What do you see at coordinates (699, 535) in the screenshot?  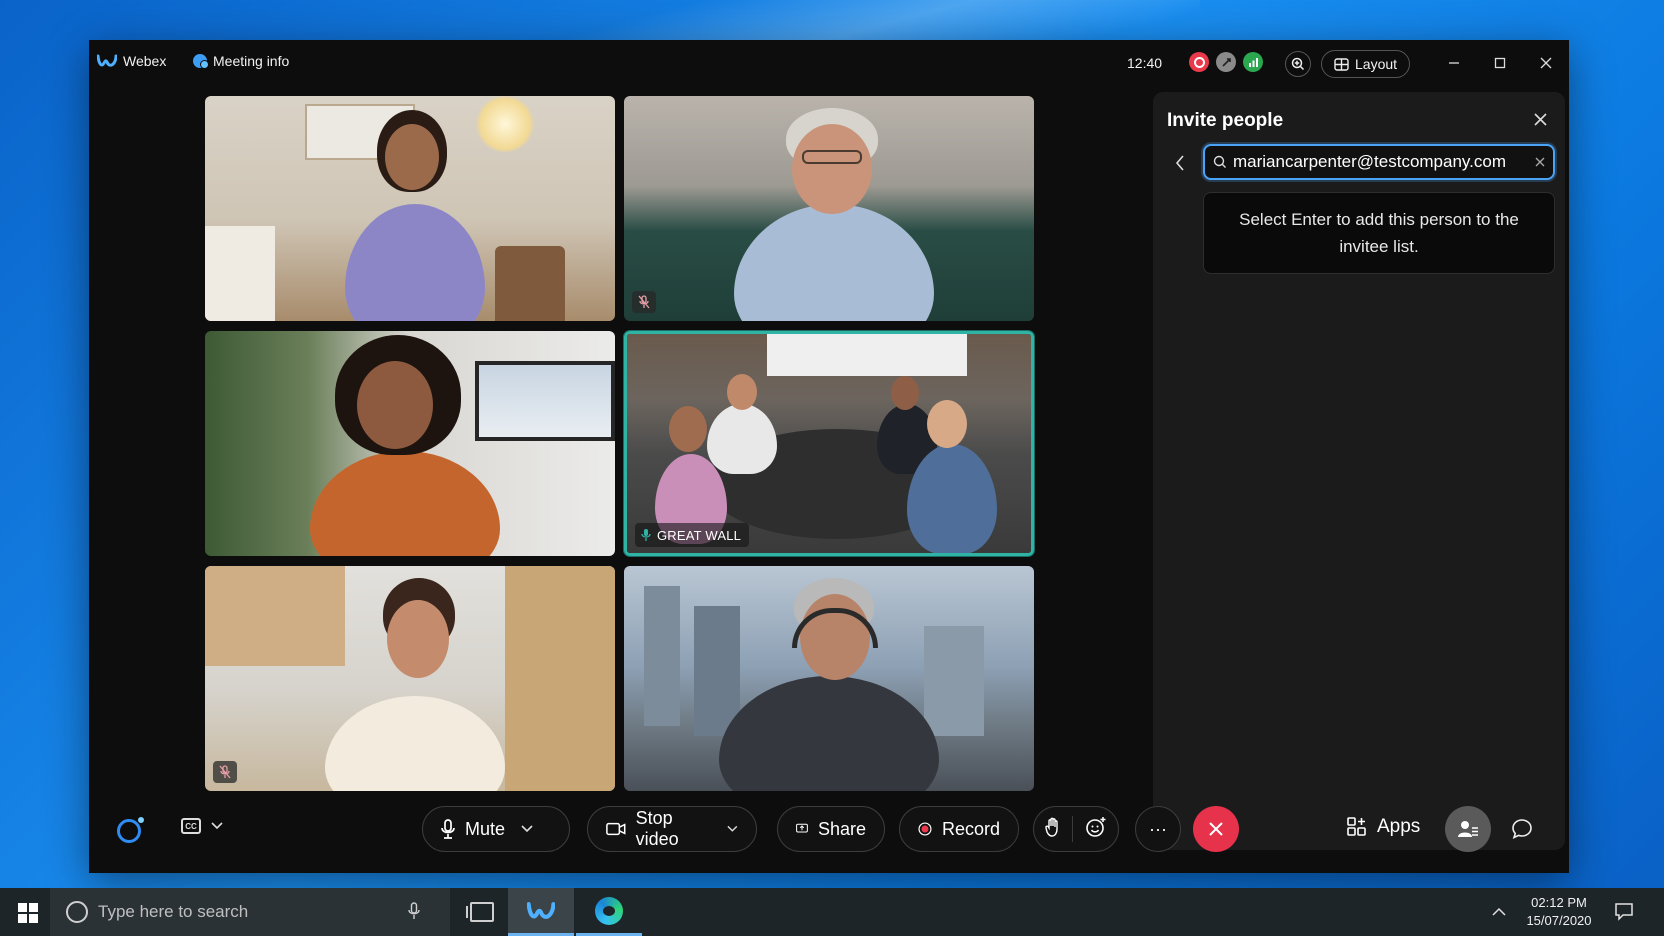 I see `participant-name: GREAT WALL` at bounding box center [699, 535].